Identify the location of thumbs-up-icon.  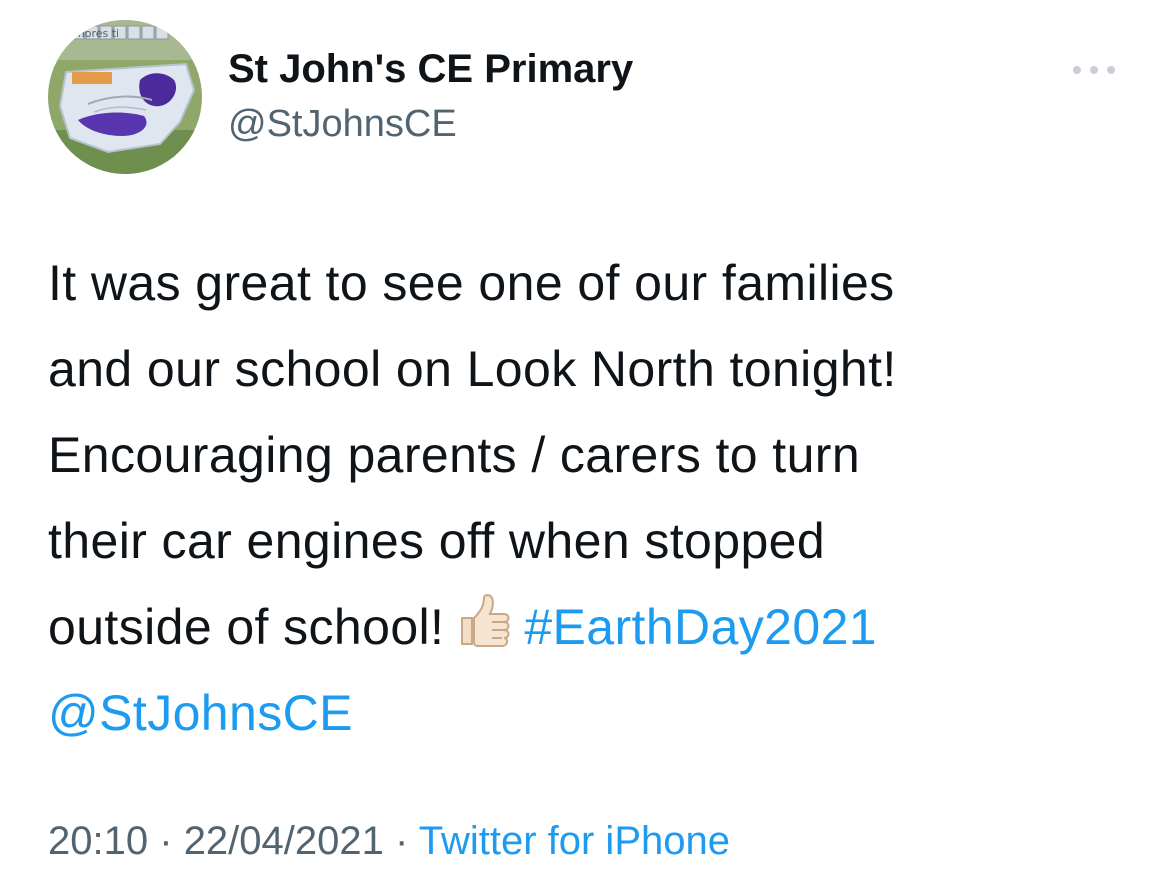
(483, 619).